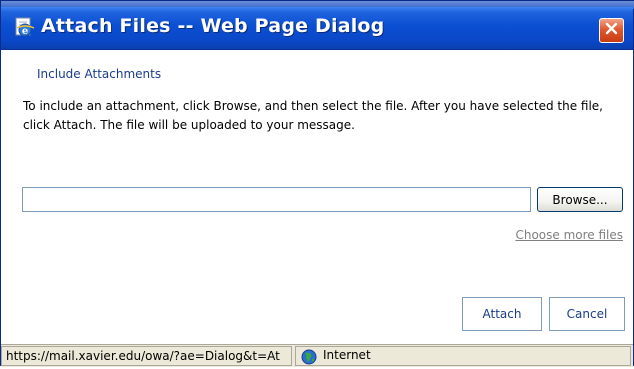 The image size is (634, 369). I want to click on close-icon, so click(611, 30).